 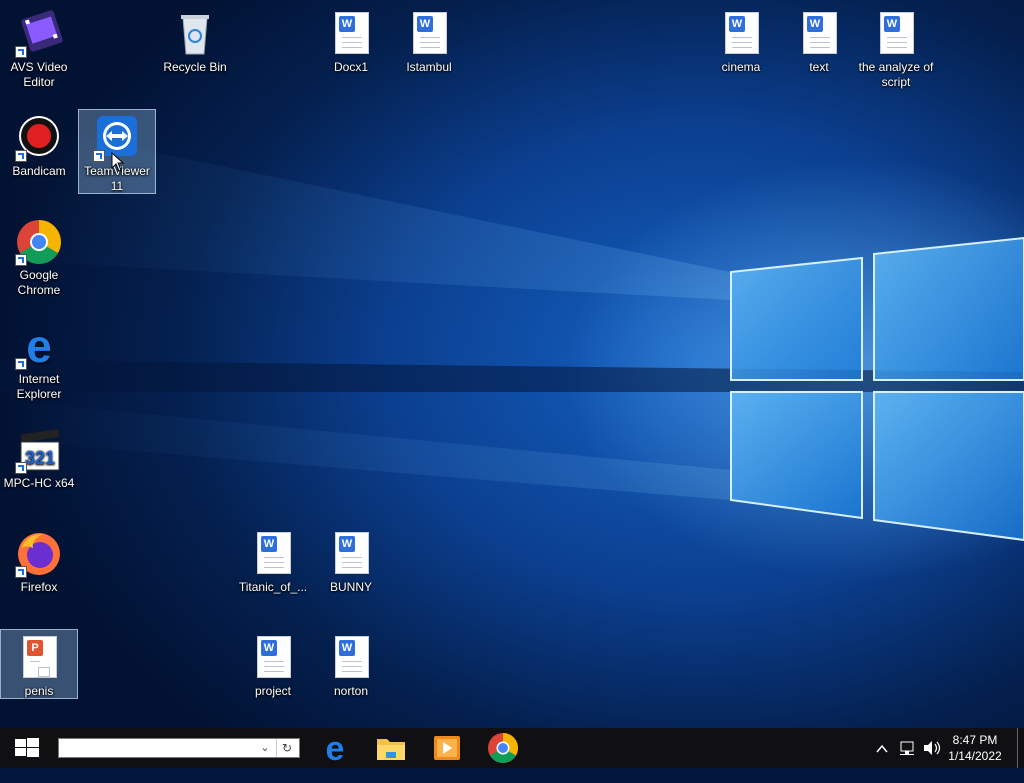 I want to click on speaker-volume-icon, so click(x=932, y=748).